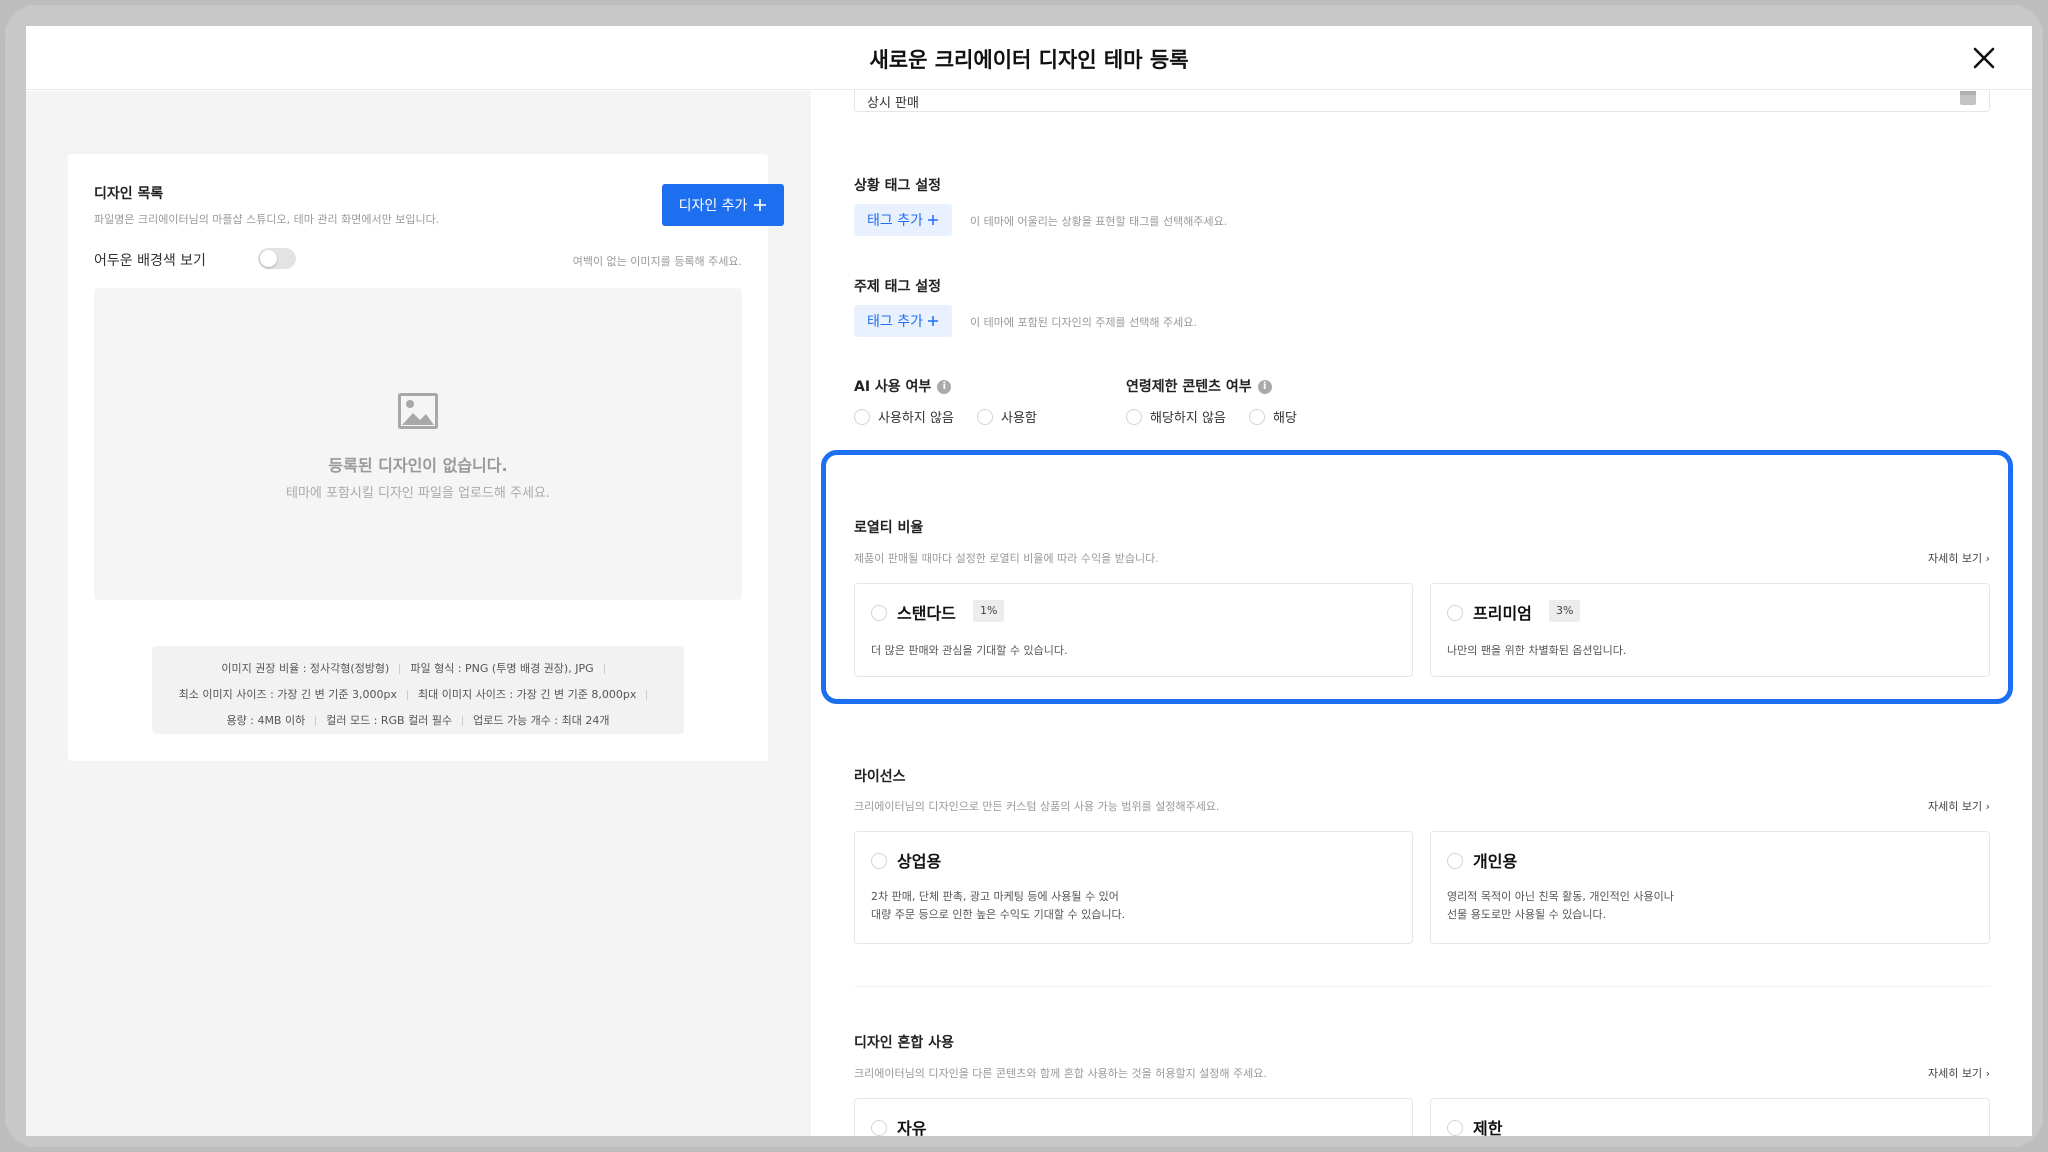 The image size is (2048, 1152). What do you see at coordinates (1188, 418) in the screenshot?
I see `radio-label: 해당하지 않음` at bounding box center [1188, 418].